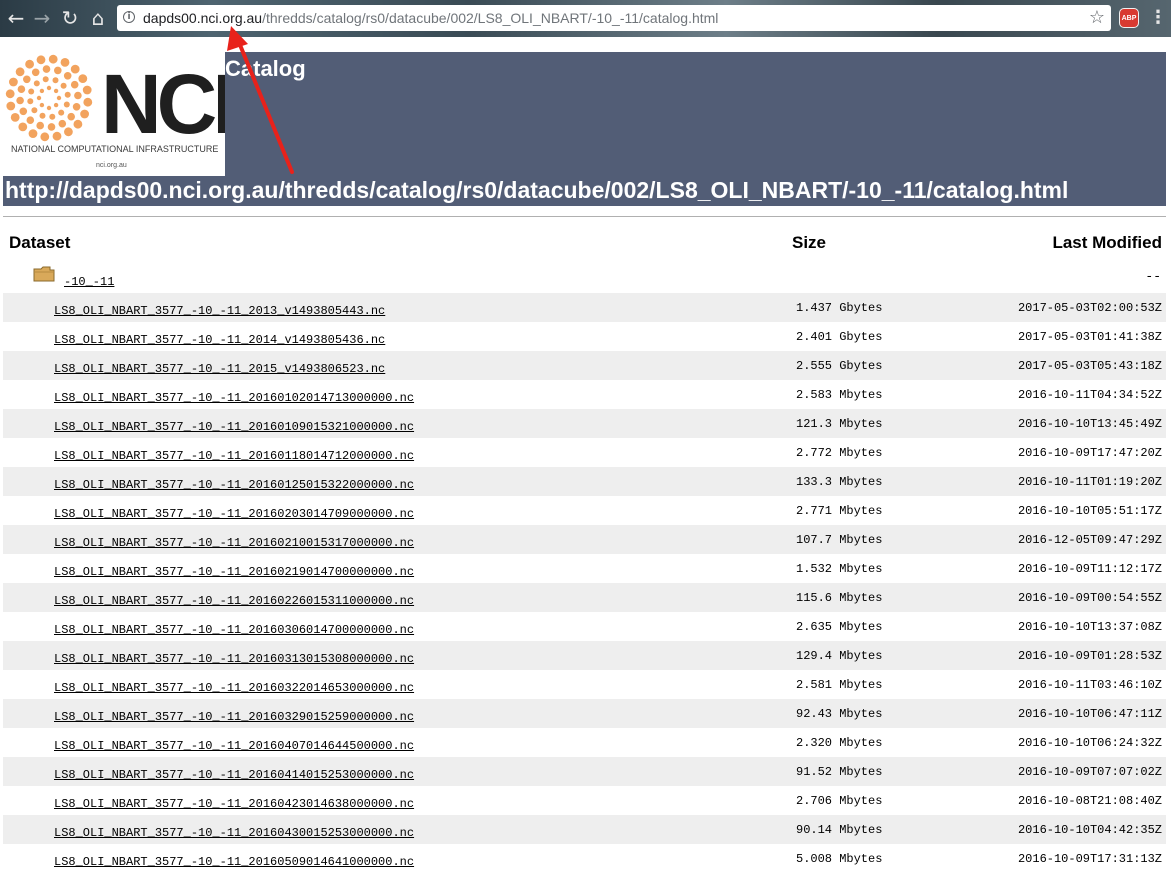 The image size is (1171, 873). Describe the element at coordinates (1097, 17) in the screenshot. I see `bookmark-star-icon: ☆` at that location.